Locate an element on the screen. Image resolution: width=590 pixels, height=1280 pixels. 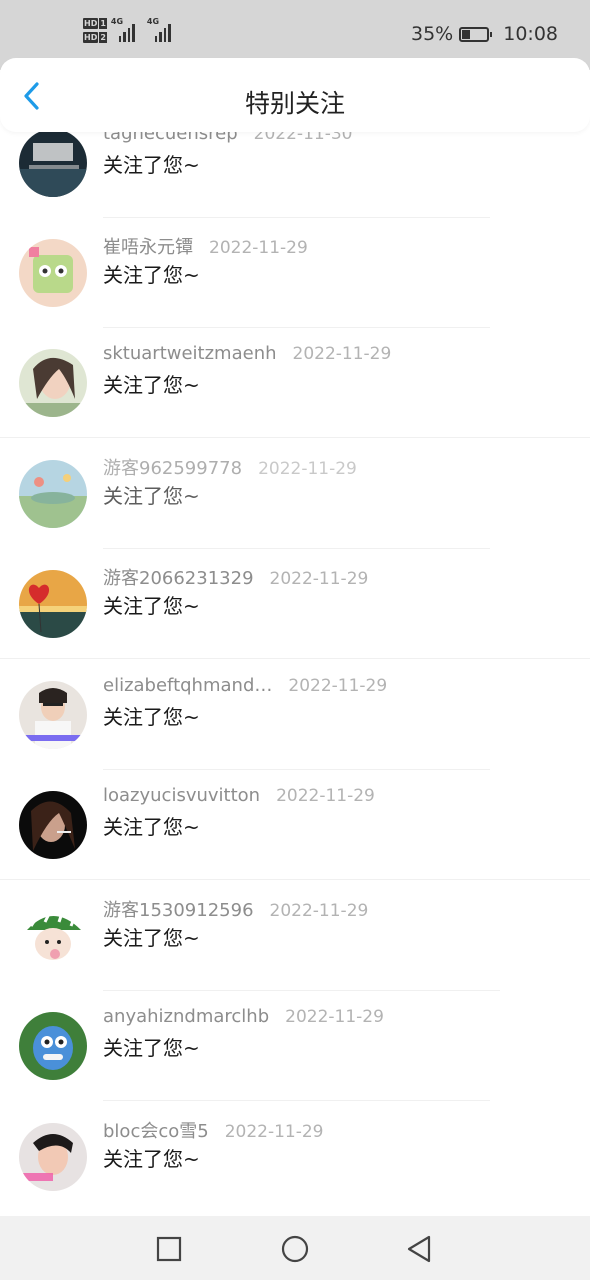
square-recents-icon is located at coordinates (169, 1249).